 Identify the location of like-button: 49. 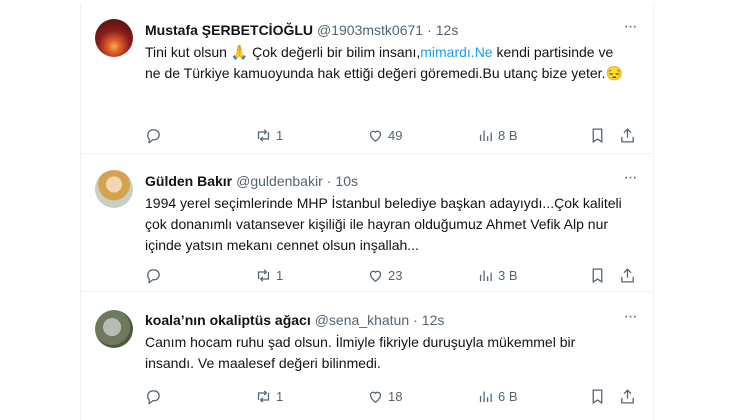
(384, 135).